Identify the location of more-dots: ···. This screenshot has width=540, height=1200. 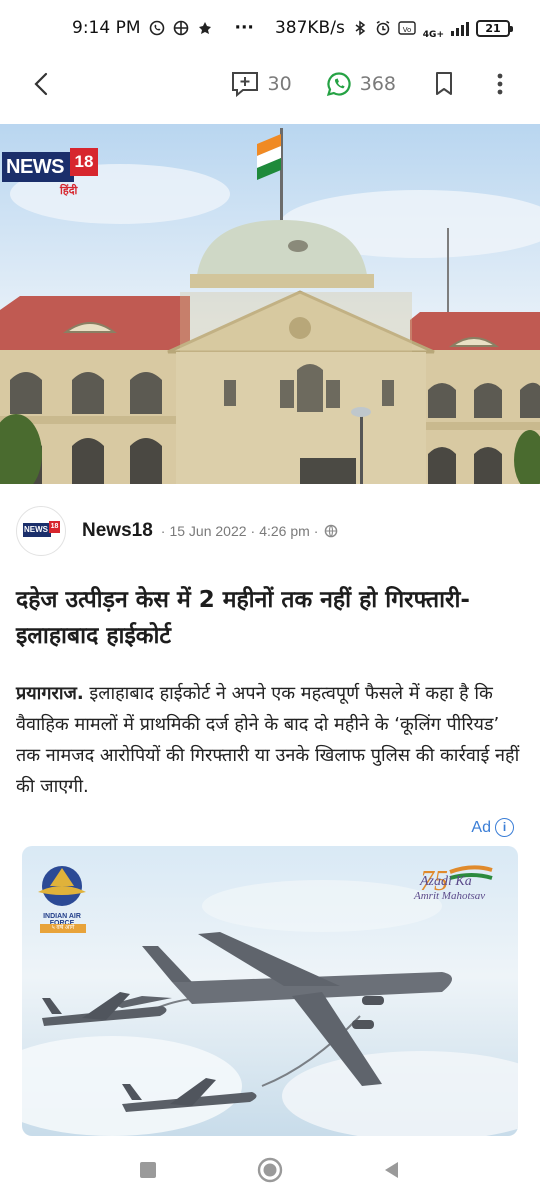
(244, 28).